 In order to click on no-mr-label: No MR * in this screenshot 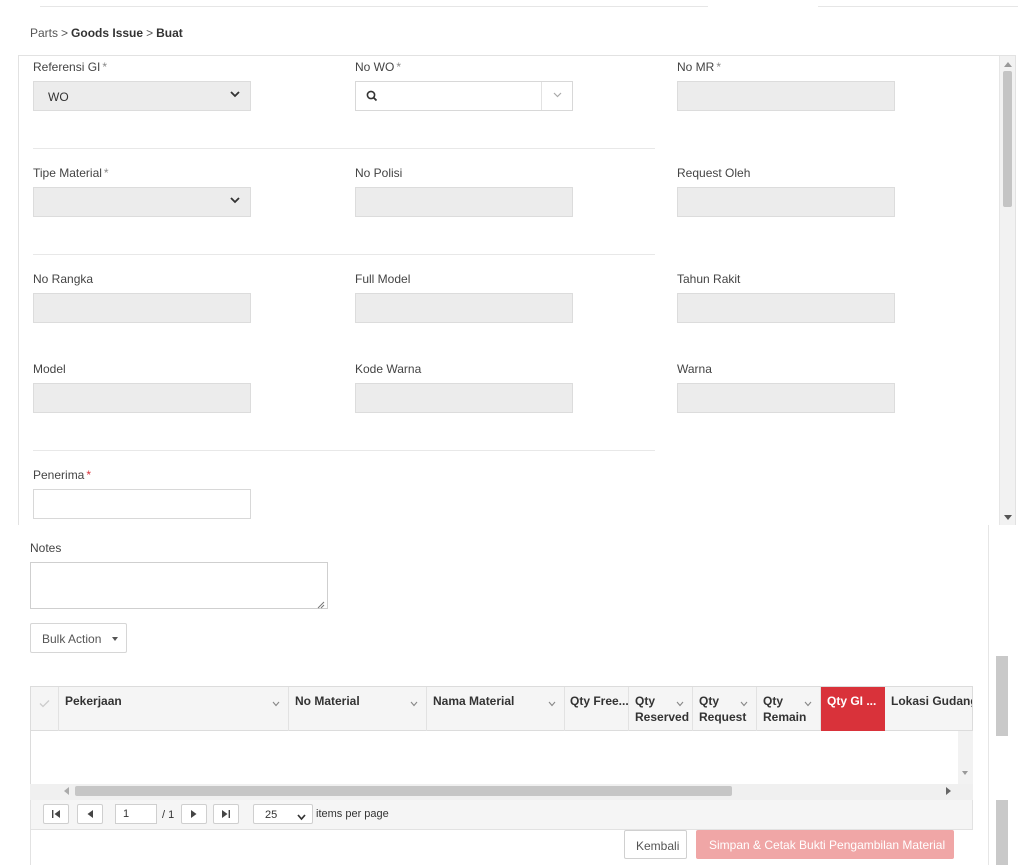, I will do `click(699, 67)`.